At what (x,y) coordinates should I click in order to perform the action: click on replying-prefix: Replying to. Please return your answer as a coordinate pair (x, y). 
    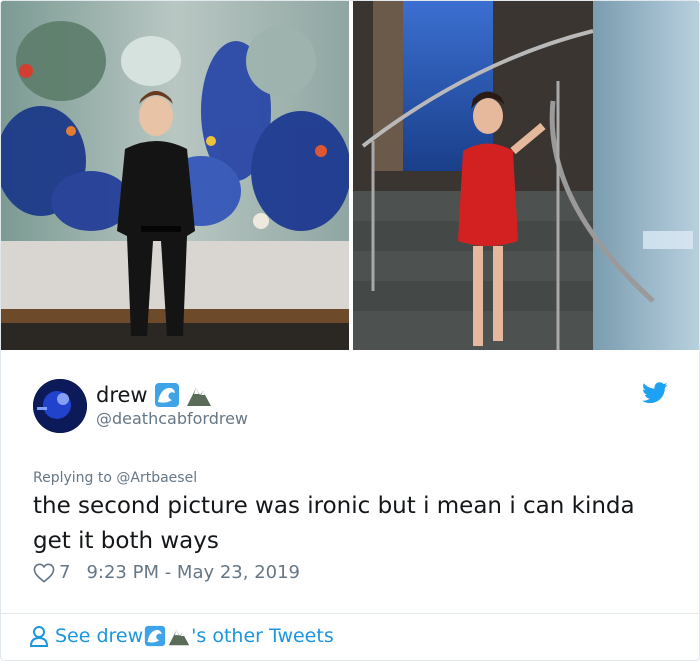
    Looking at the image, I should click on (75, 478).